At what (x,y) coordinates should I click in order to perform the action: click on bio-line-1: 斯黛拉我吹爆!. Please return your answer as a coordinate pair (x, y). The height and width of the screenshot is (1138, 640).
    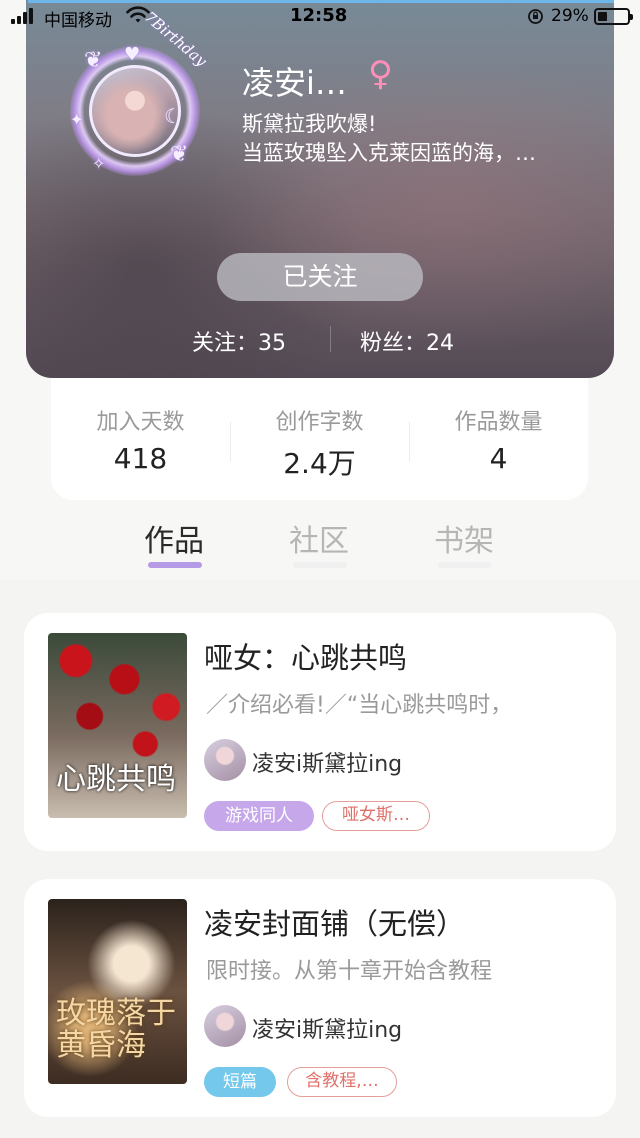
    Looking at the image, I should click on (309, 124).